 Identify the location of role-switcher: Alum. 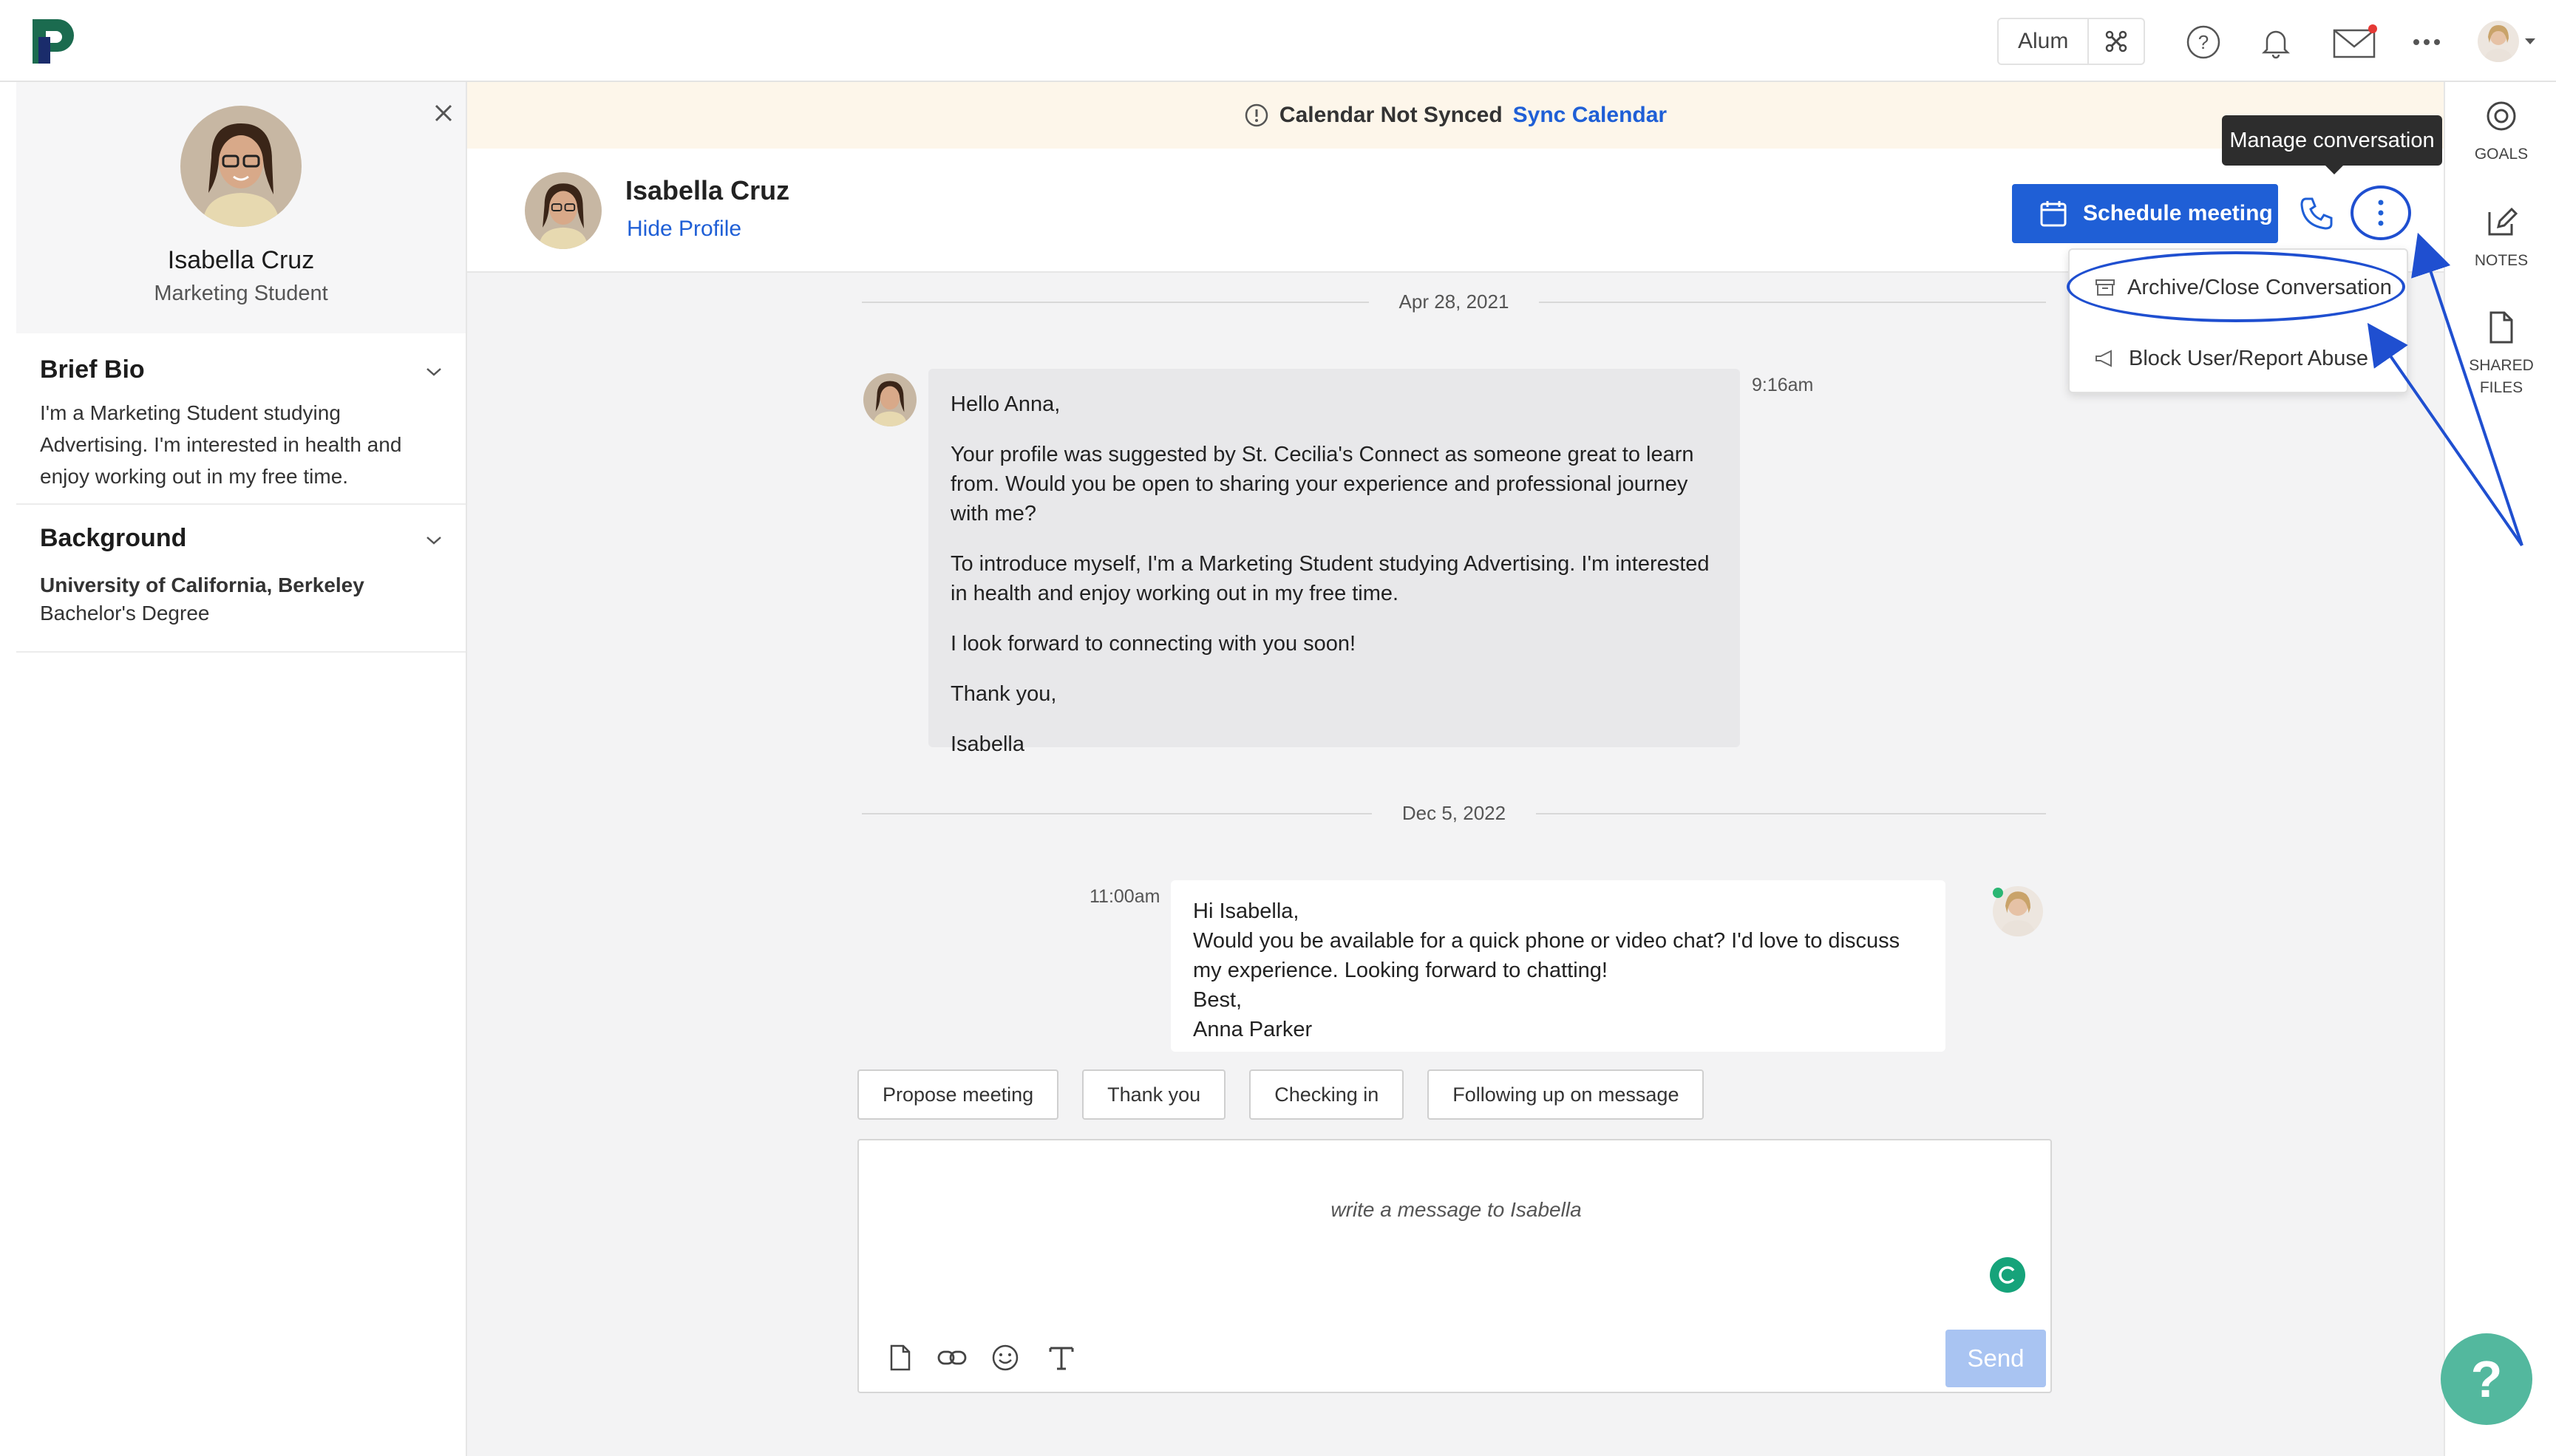
(2072, 41).